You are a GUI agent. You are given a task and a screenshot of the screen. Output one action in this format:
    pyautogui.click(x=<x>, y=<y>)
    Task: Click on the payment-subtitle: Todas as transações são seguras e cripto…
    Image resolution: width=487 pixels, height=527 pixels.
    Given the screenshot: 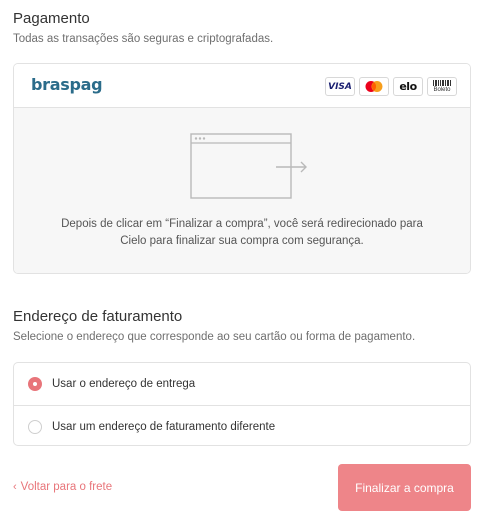 What is the action you would take?
    pyautogui.click(x=143, y=39)
    